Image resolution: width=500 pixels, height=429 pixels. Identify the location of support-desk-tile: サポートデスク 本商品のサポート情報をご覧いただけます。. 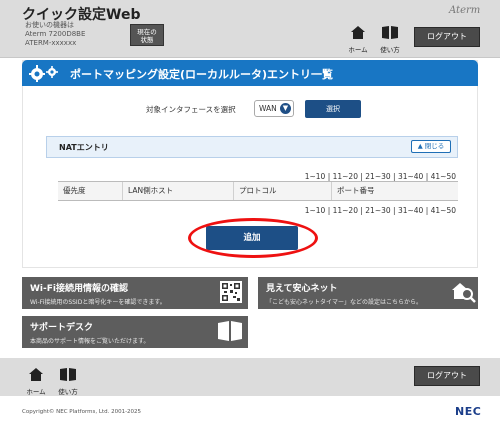
(135, 332).